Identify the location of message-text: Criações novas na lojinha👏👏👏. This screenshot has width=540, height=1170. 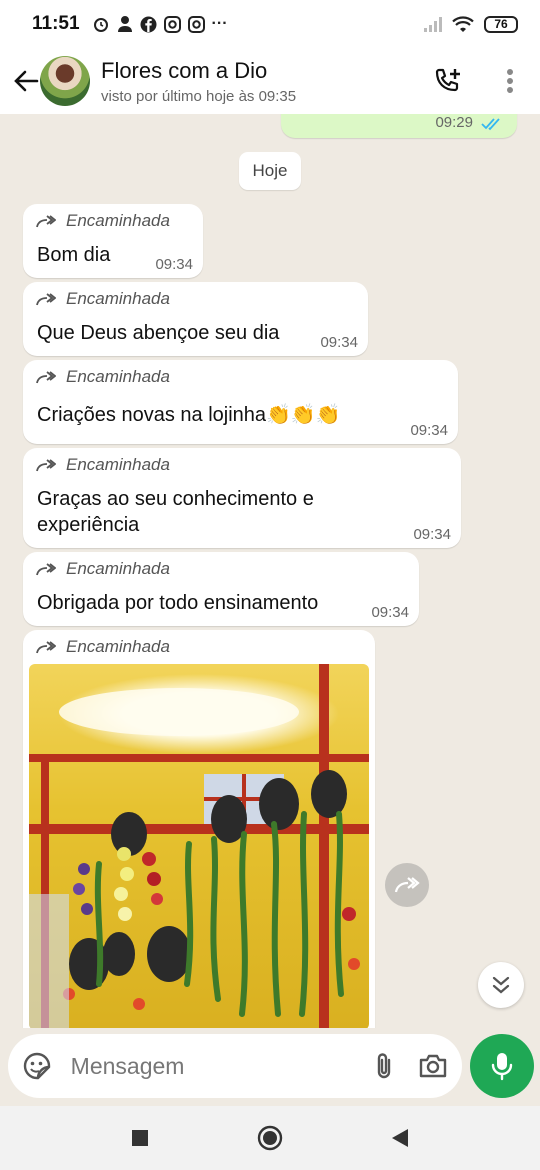
(189, 415).